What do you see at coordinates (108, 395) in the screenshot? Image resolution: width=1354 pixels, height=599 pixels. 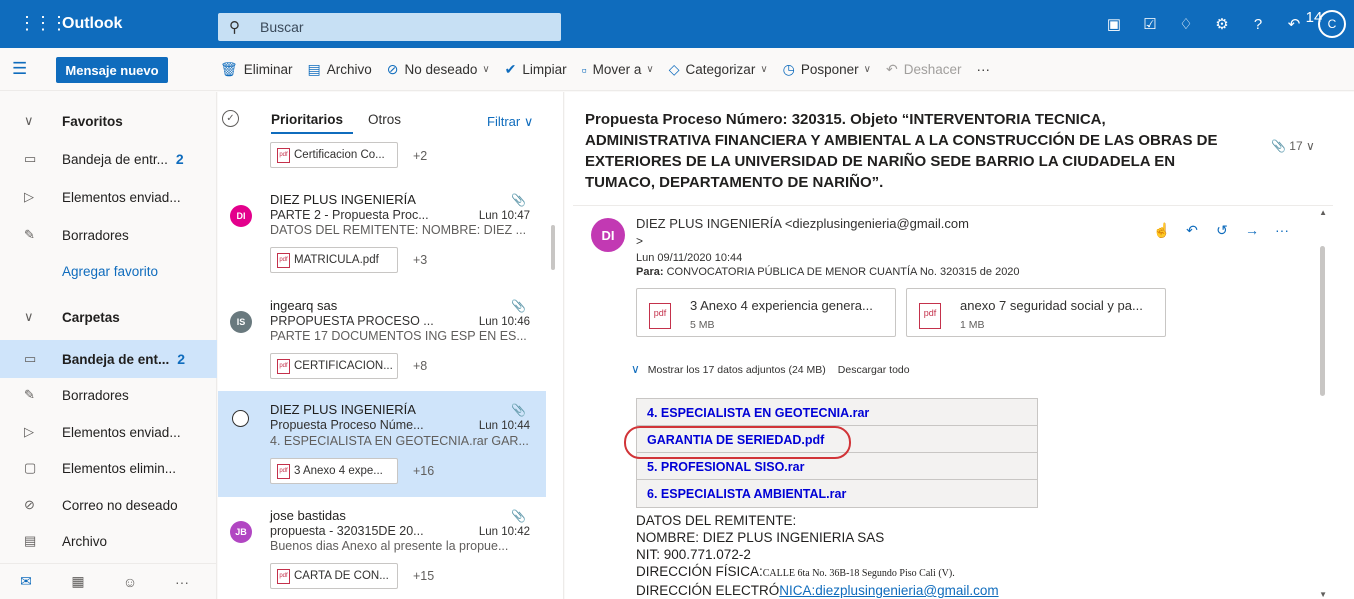 I see `drafts-folder: ✎ Borradores` at bounding box center [108, 395].